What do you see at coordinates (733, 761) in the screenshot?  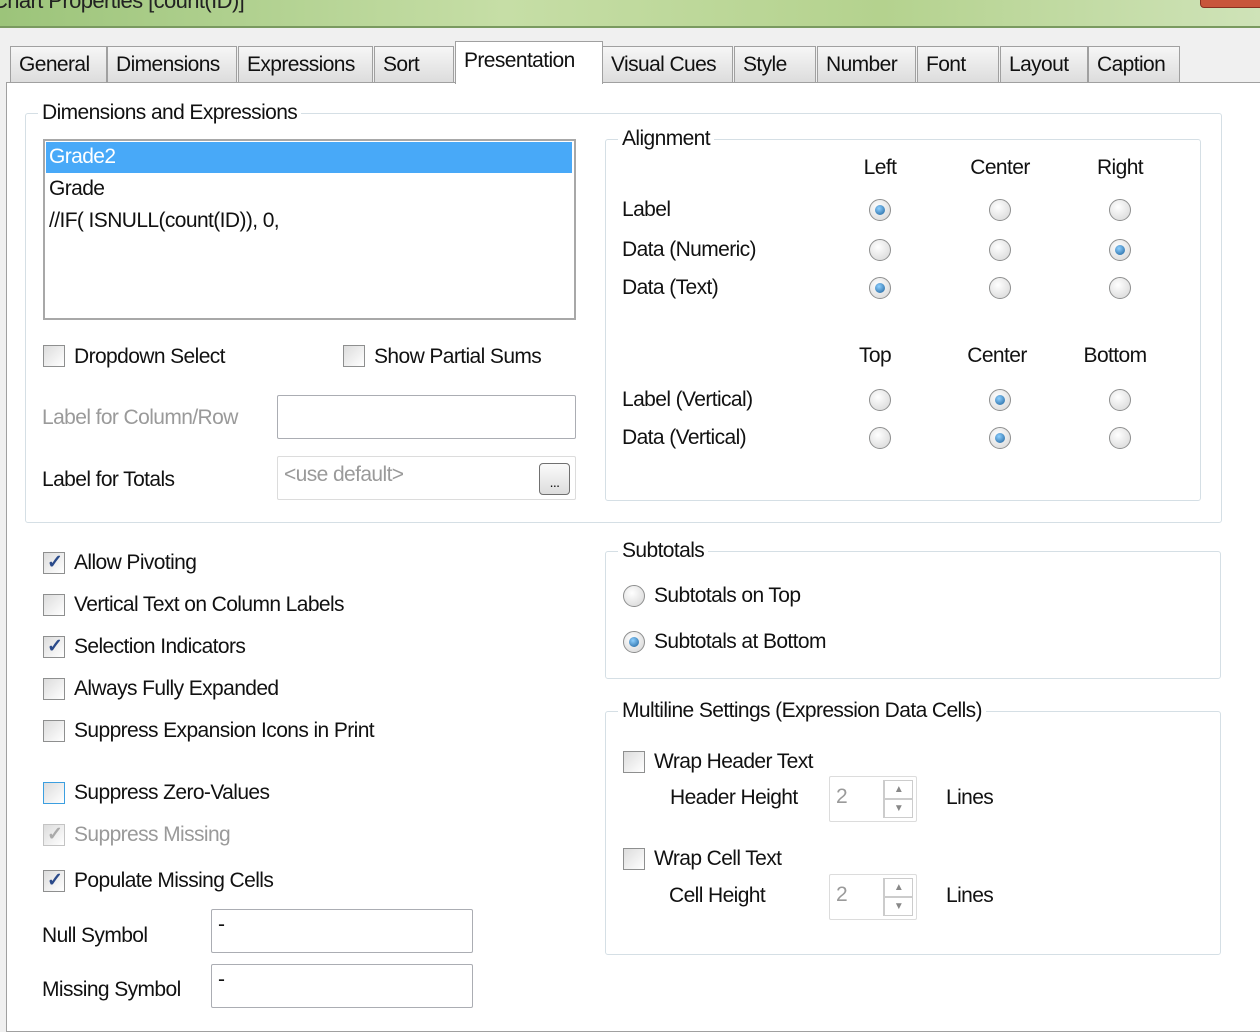 I see `wrap-header-label: Wrap Header Text` at bounding box center [733, 761].